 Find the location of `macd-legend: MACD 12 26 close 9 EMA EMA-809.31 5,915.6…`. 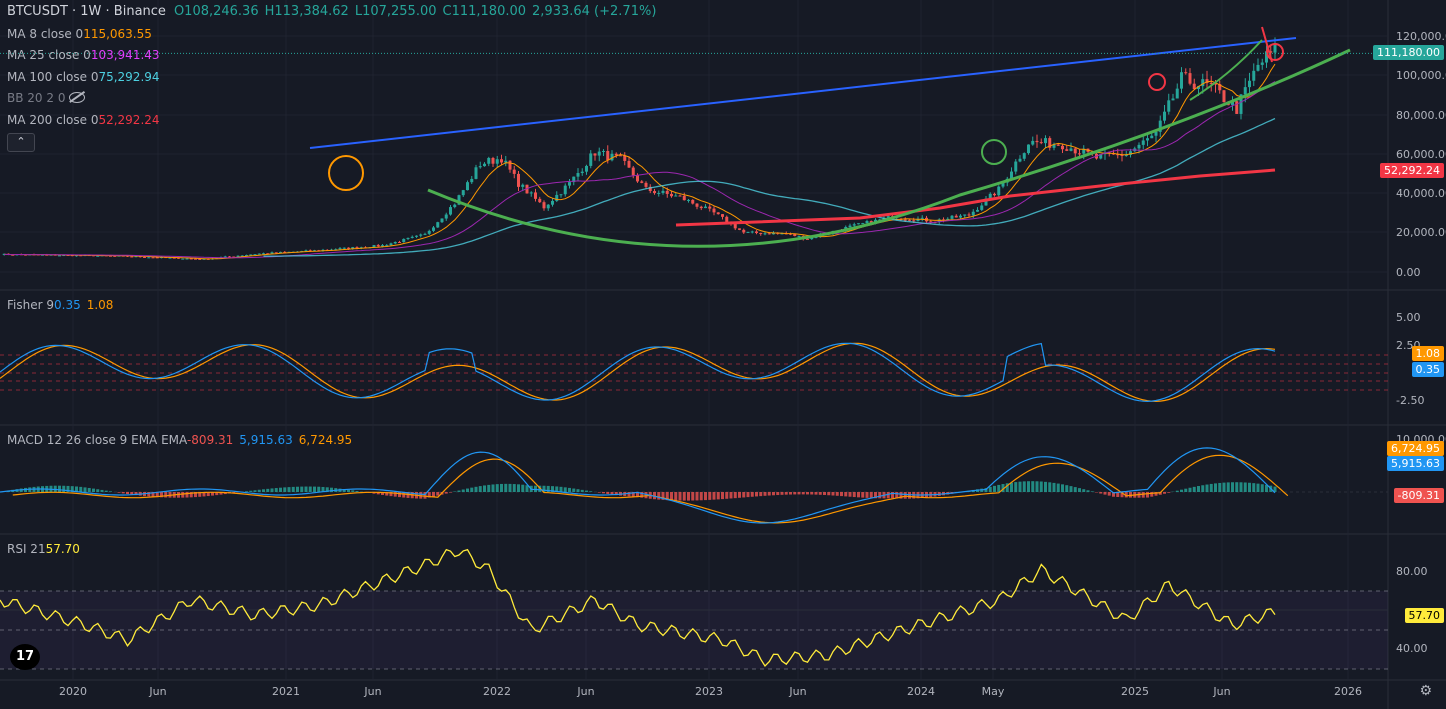

macd-legend: MACD 12 26 close 9 EMA EMA-809.31 5,915.6… is located at coordinates (179, 440).